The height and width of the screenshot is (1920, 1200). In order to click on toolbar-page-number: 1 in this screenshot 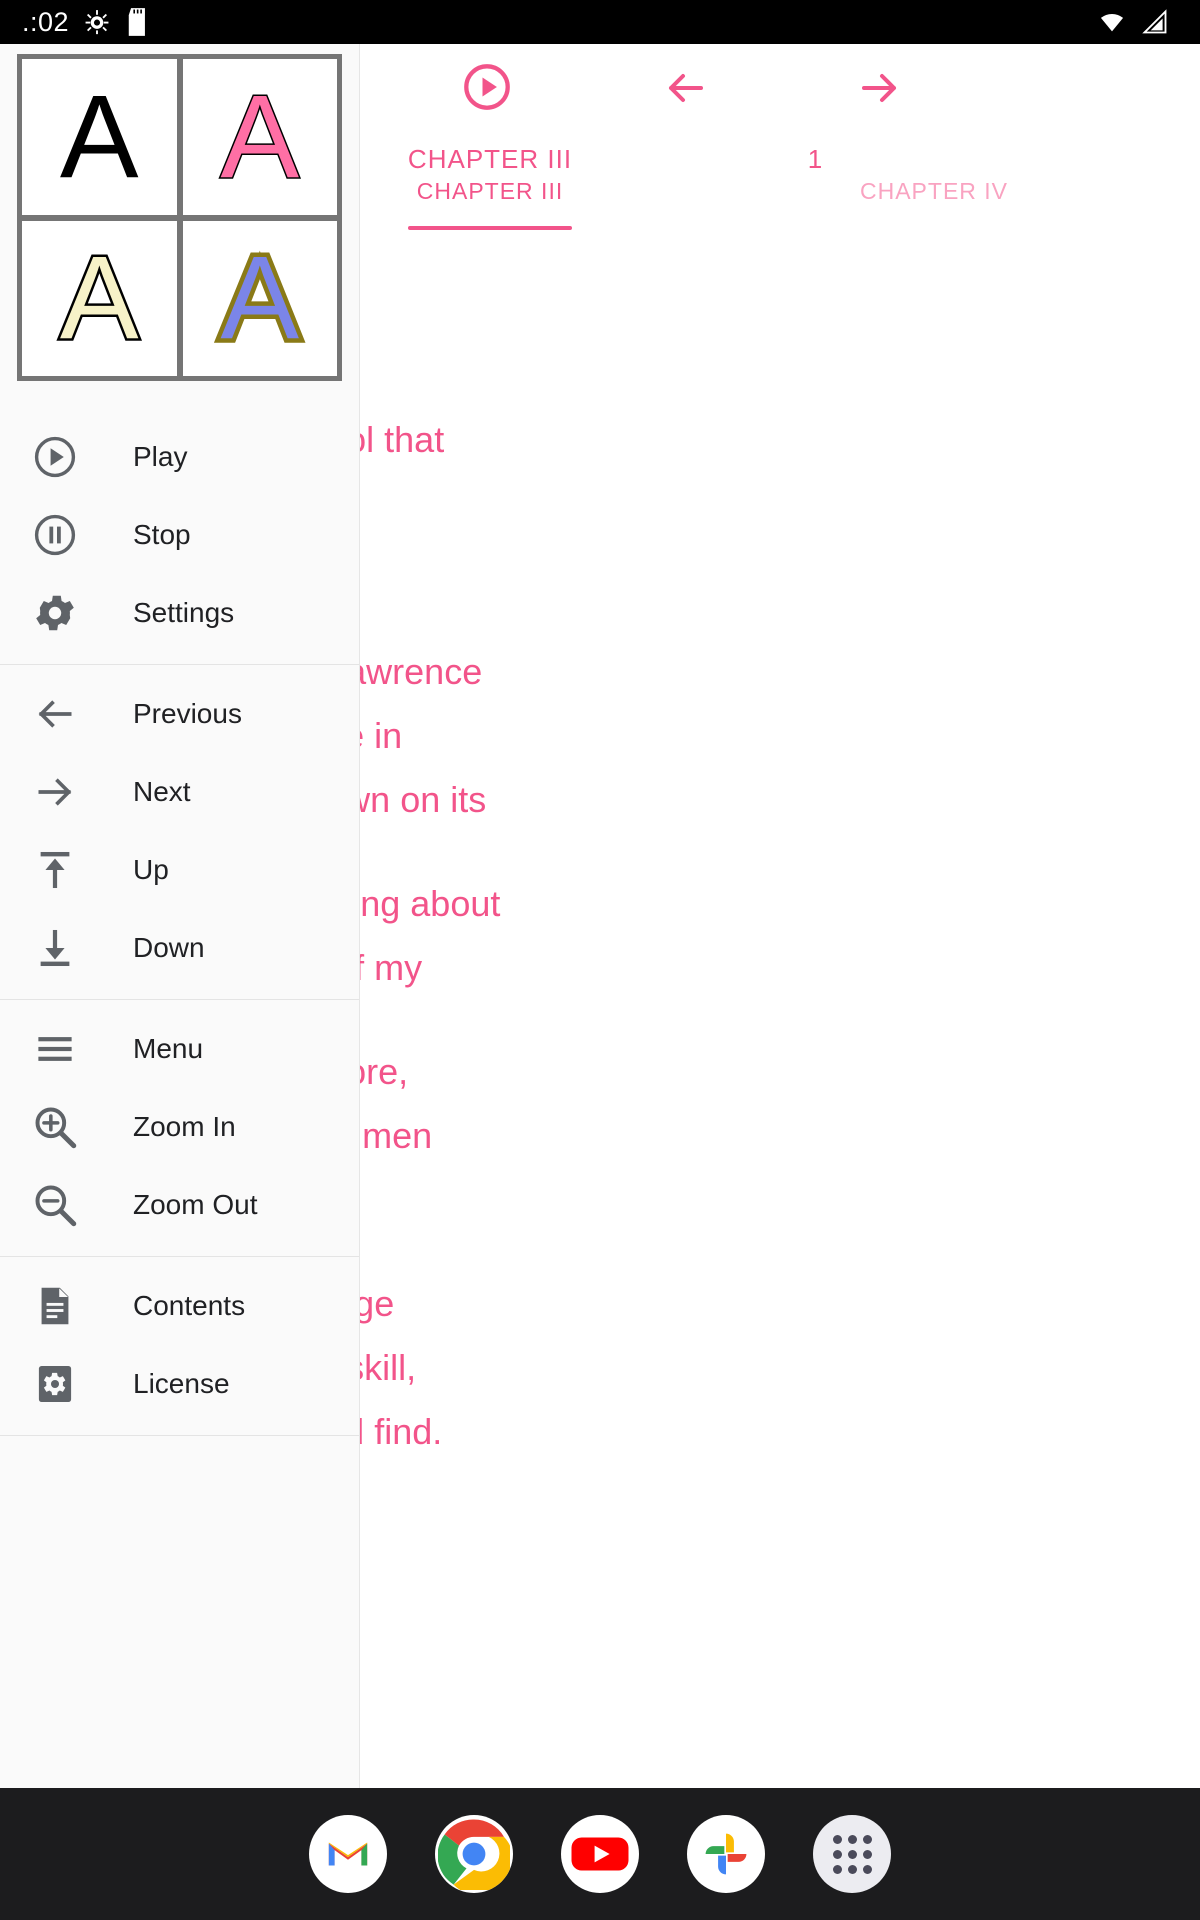, I will do `click(815, 159)`.